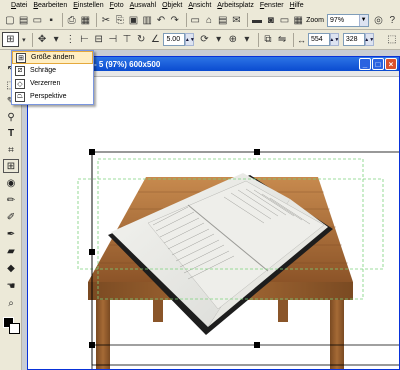 The image size is (400, 370). What do you see at coordinates (199, 5) in the screenshot?
I see `menu-ansicht: Ansicht` at bounding box center [199, 5].